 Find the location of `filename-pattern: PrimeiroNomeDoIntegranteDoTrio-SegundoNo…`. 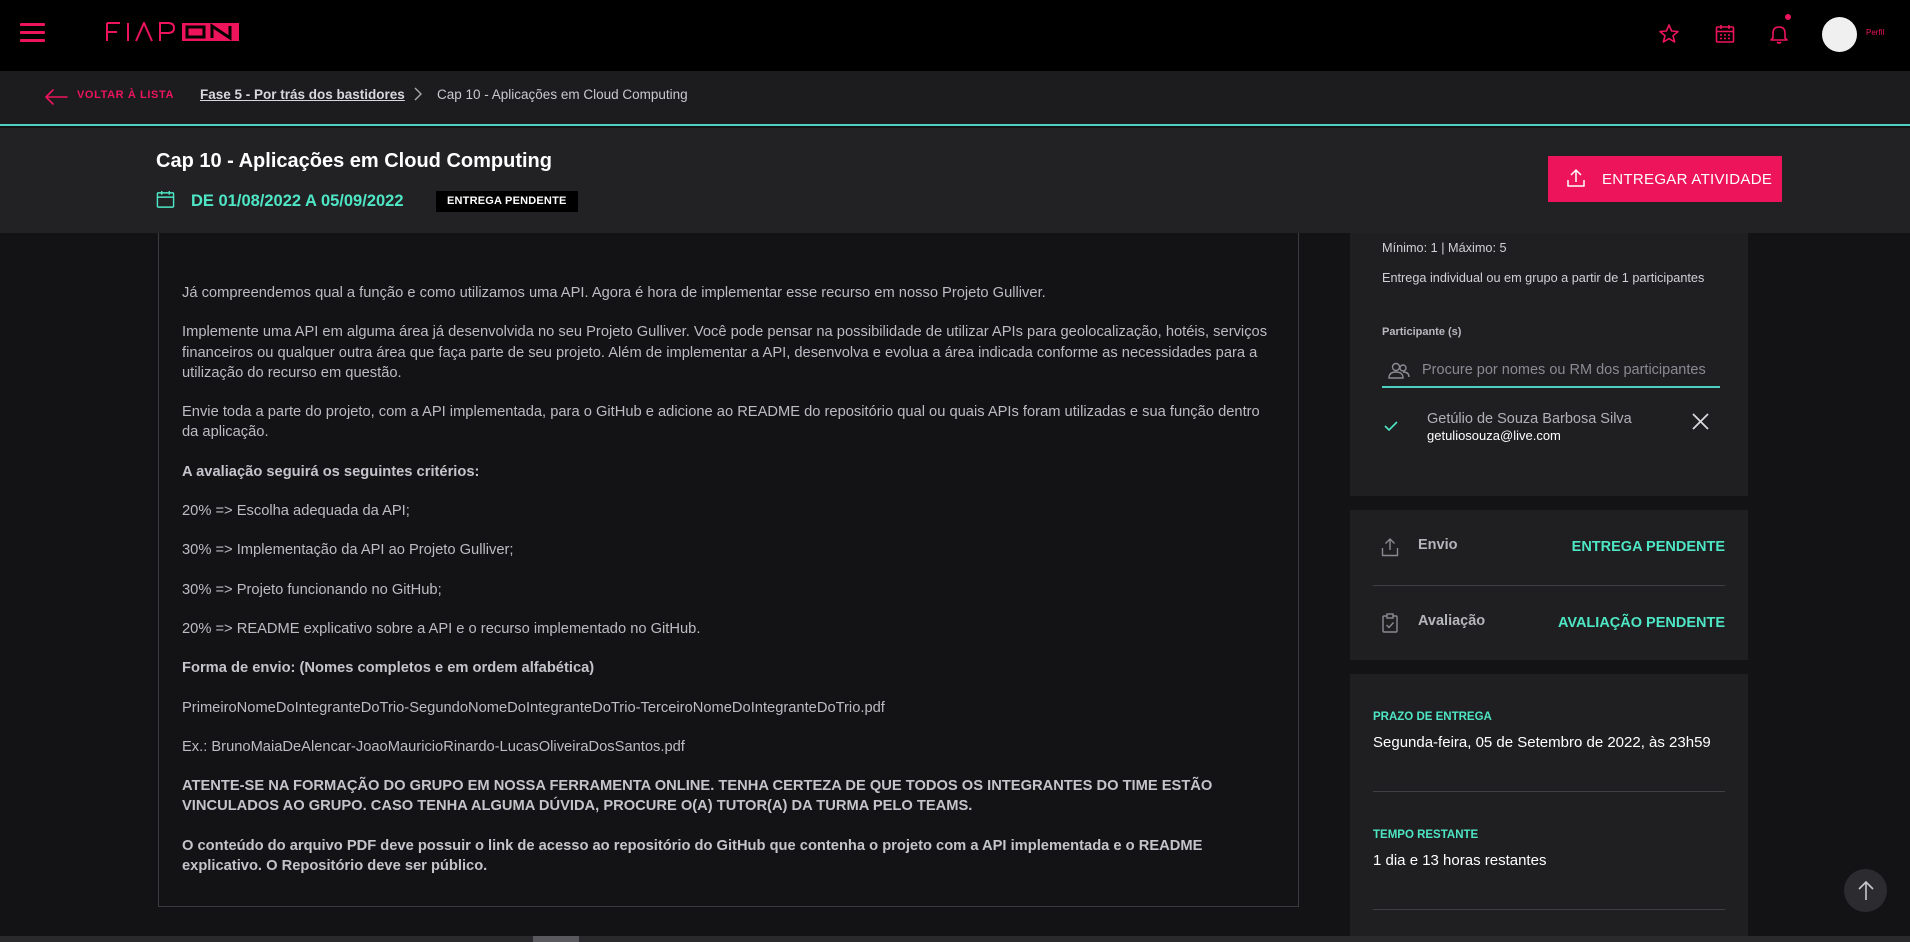

filename-pattern: PrimeiroNomeDoIntegranteDoTrio-SegundoNo… is located at coordinates (533, 707).